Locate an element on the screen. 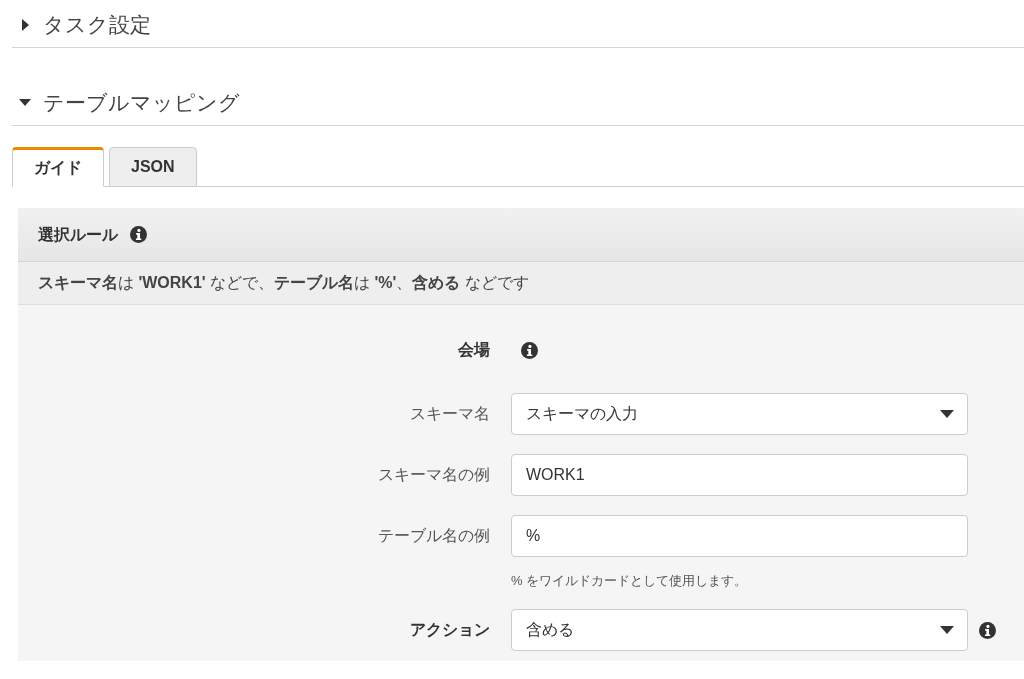  section-toggle: タスク設定 is located at coordinates (518, 24).